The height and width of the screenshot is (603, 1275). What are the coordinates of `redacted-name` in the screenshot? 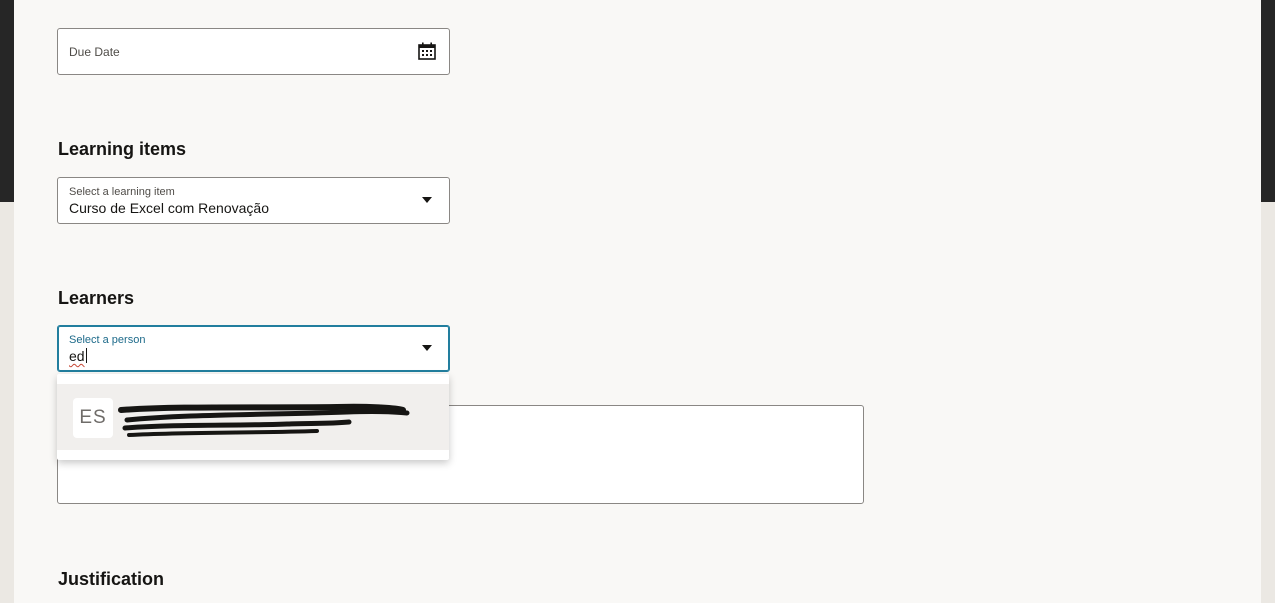 It's located at (264, 420).